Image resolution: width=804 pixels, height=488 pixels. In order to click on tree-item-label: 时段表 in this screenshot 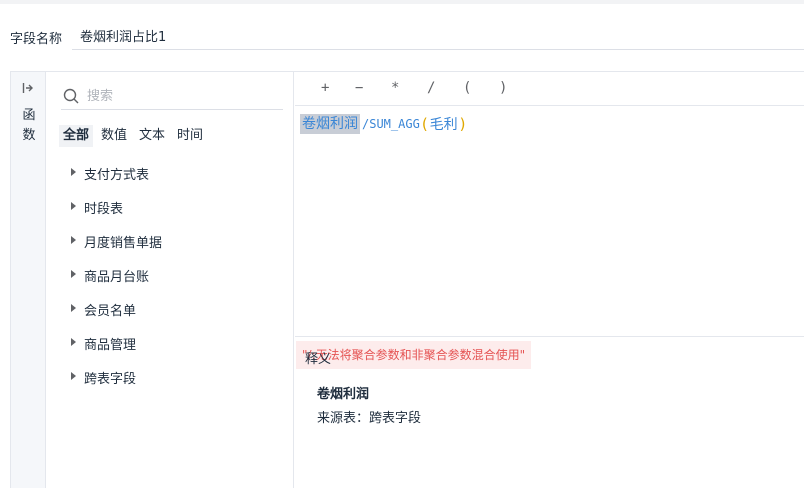, I will do `click(104, 209)`.